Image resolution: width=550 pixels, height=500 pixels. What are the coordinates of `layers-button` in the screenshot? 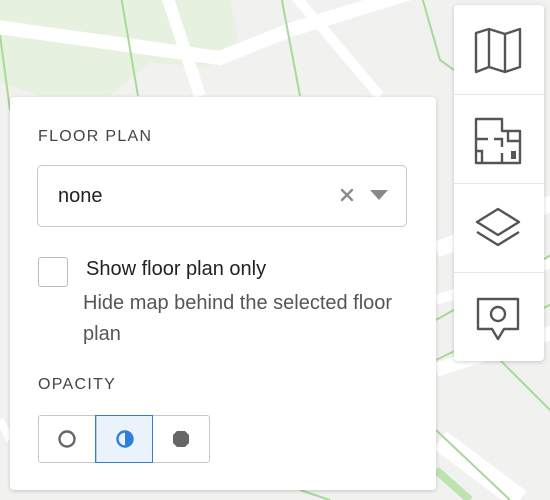 It's located at (499, 227).